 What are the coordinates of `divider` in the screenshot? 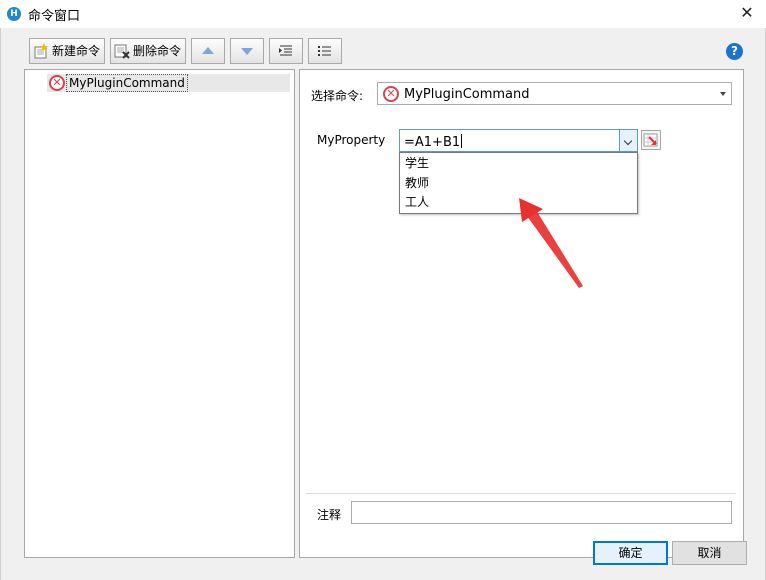 It's located at (521, 493).